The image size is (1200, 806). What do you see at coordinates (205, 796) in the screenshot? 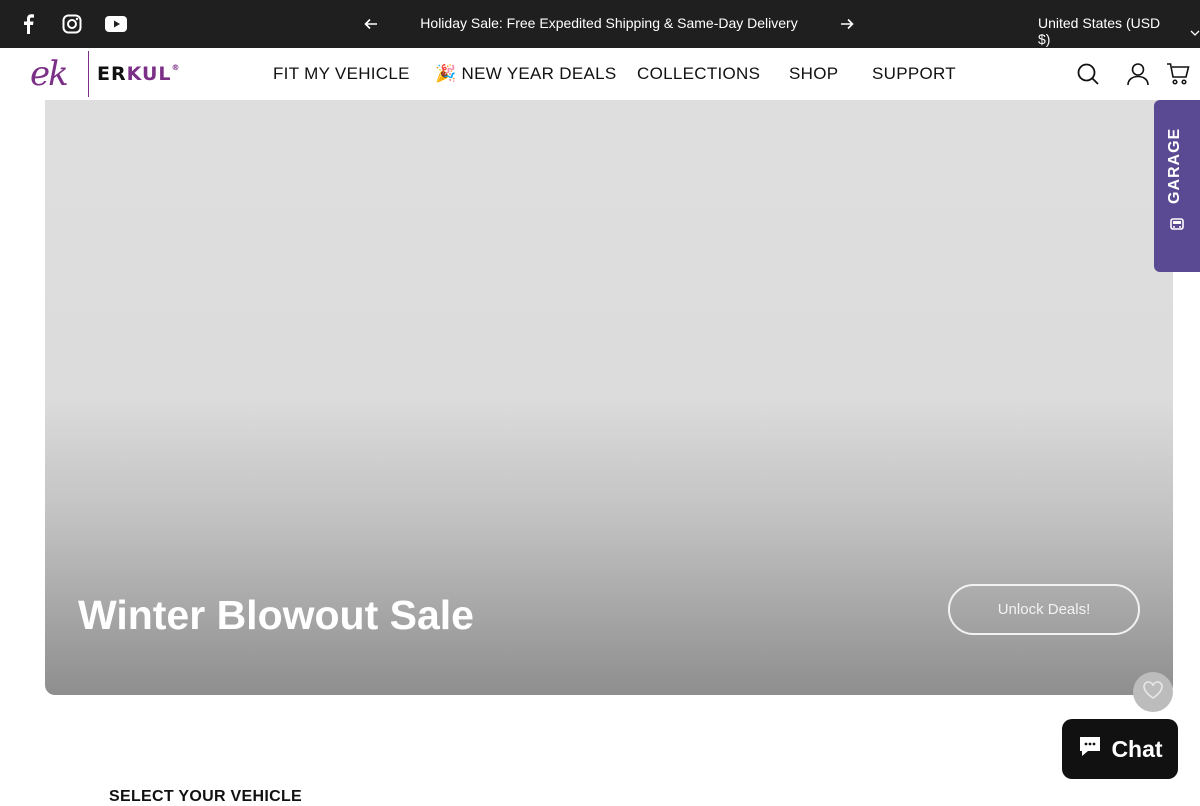
I see `select-vehicle-heading: SELECT YOUR VEHICLE` at bounding box center [205, 796].